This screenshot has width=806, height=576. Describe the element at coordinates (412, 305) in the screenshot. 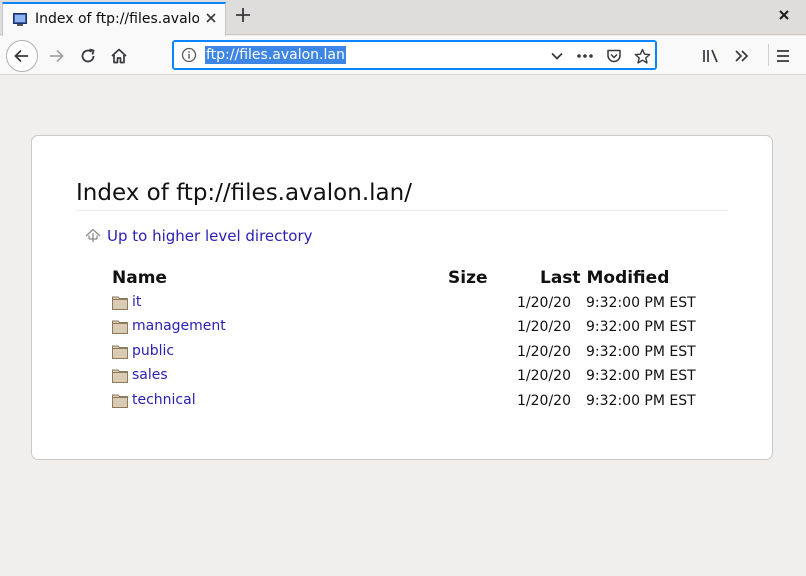

I see `table-row: it 1/20/20 9:32:00 PM EST` at that location.